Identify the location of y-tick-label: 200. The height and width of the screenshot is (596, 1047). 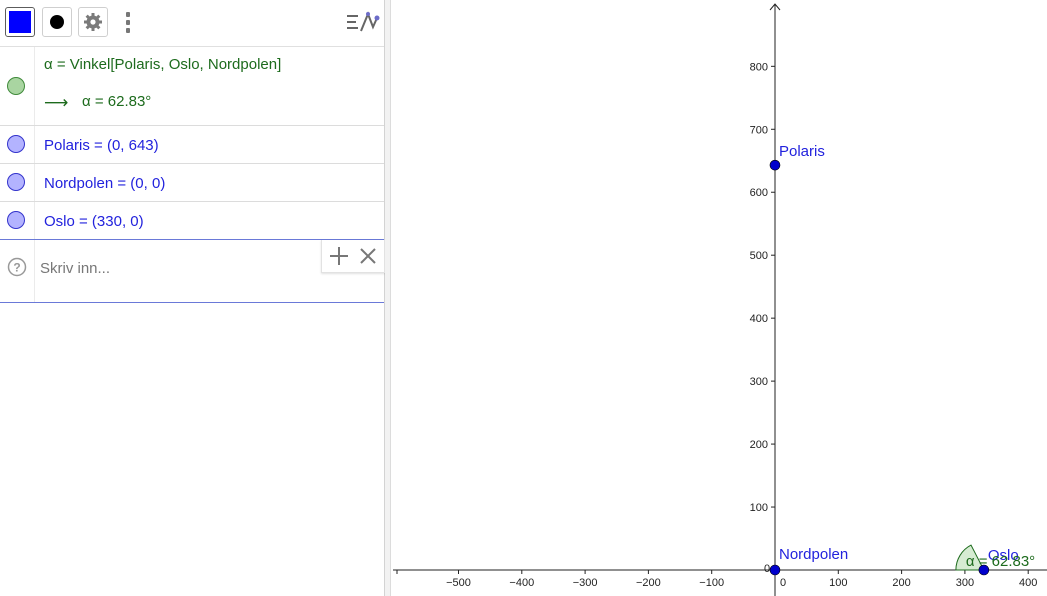
(759, 445).